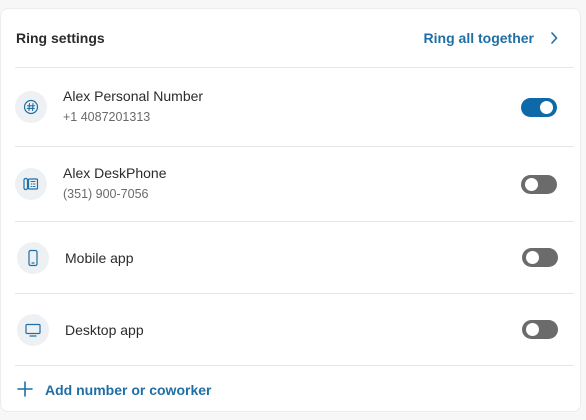 The height and width of the screenshot is (420, 586). What do you see at coordinates (128, 390) in the screenshot?
I see `add-number-label: Add number or coworker` at bounding box center [128, 390].